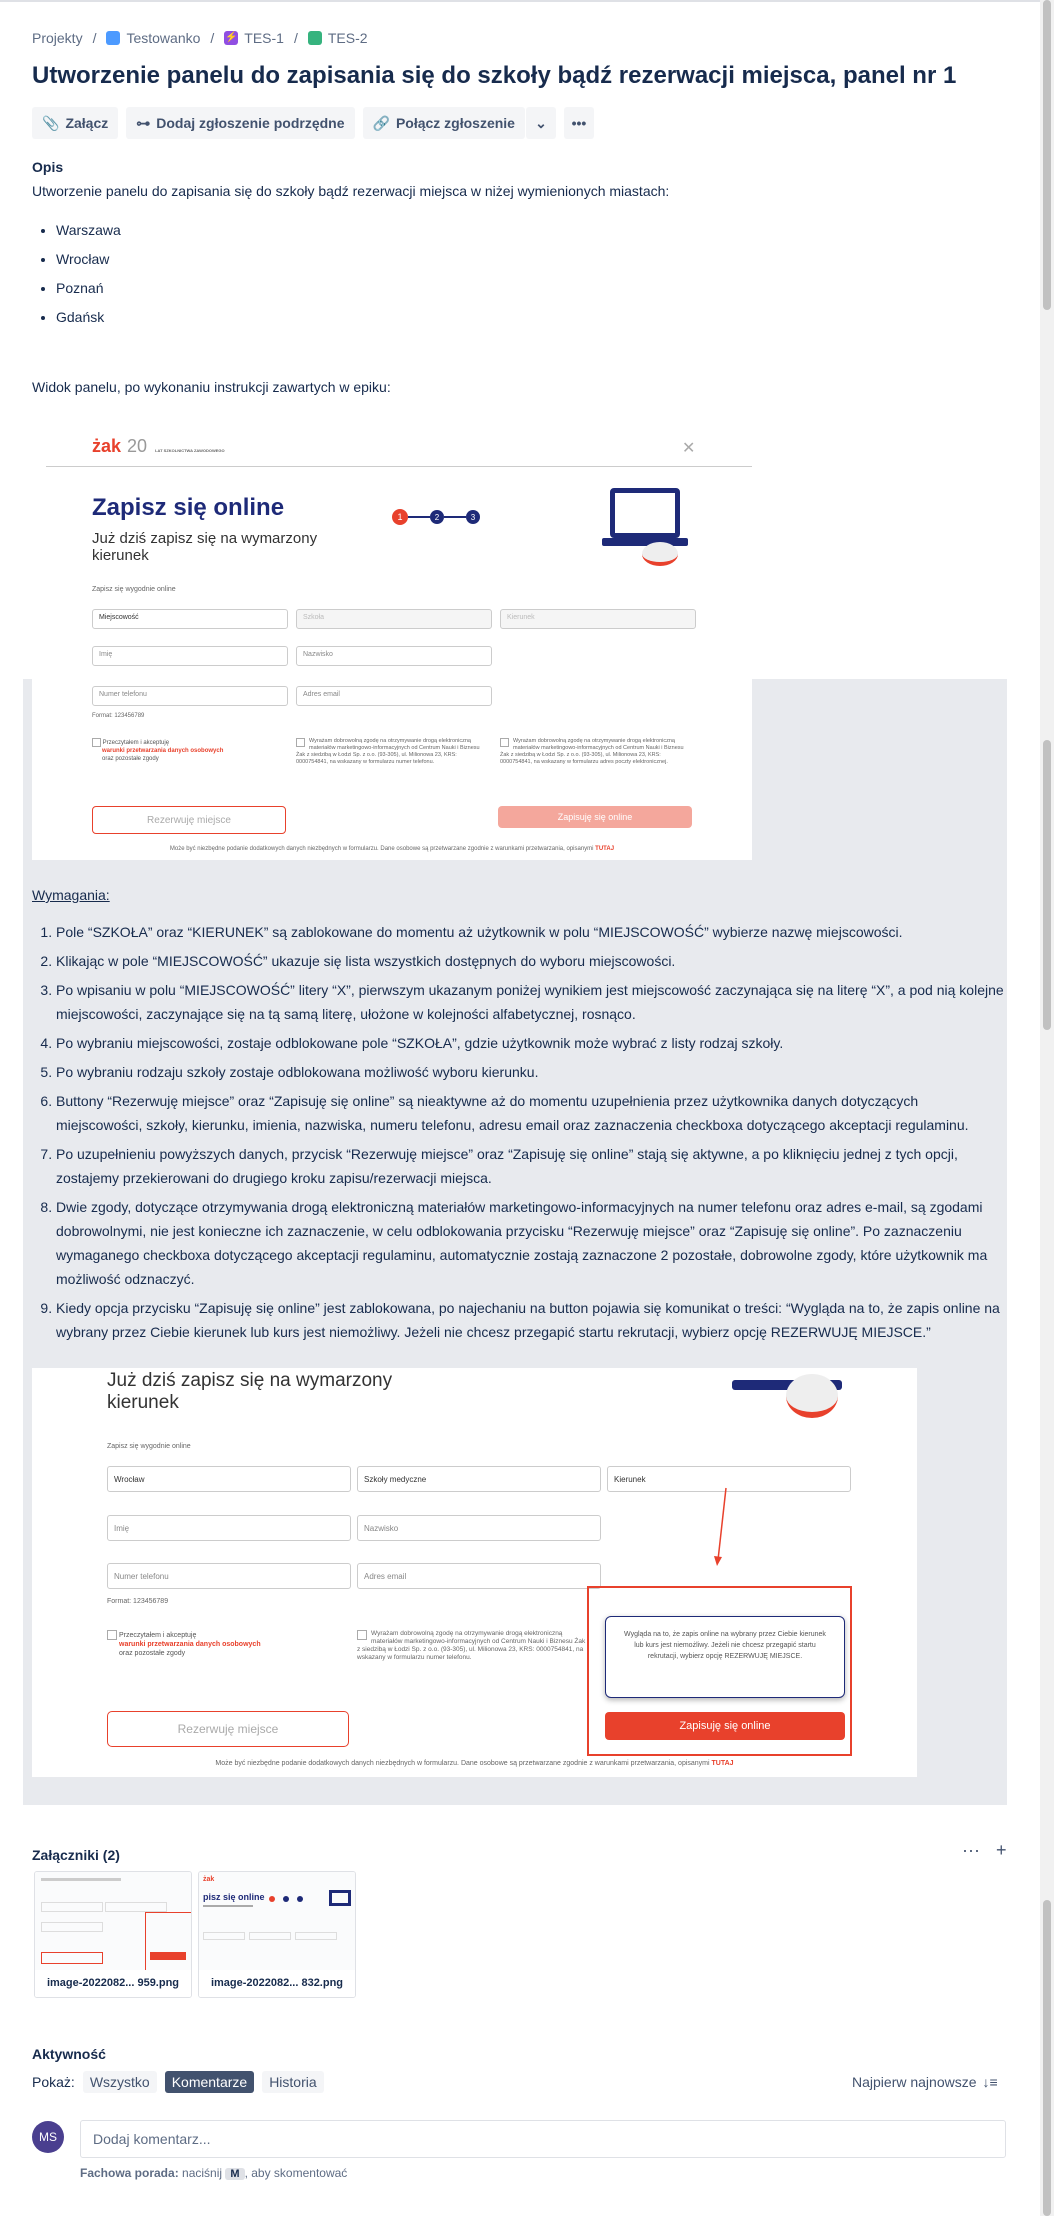  I want to click on story-icon, so click(314, 38).